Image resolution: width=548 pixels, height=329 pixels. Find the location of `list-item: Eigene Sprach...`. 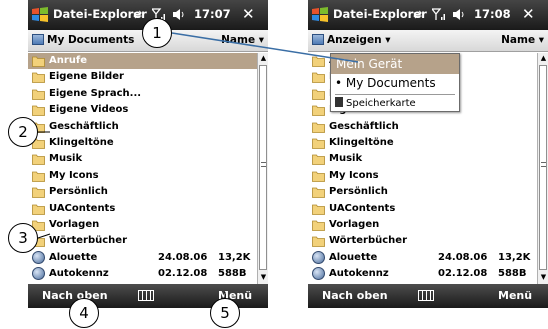

list-item: Eigene Sprach... is located at coordinates (142, 94).